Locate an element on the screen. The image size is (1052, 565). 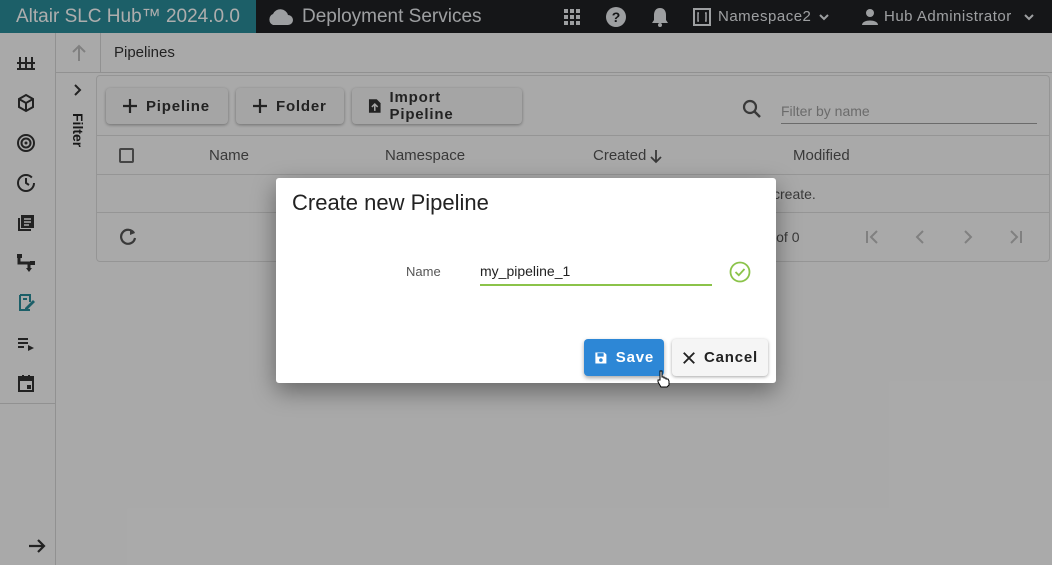
close-icon is located at coordinates (689, 357).